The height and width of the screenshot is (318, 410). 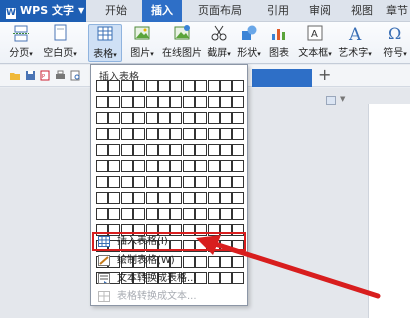 I want to click on art-text-button: A 艺术字▾, so click(x=355, y=41).